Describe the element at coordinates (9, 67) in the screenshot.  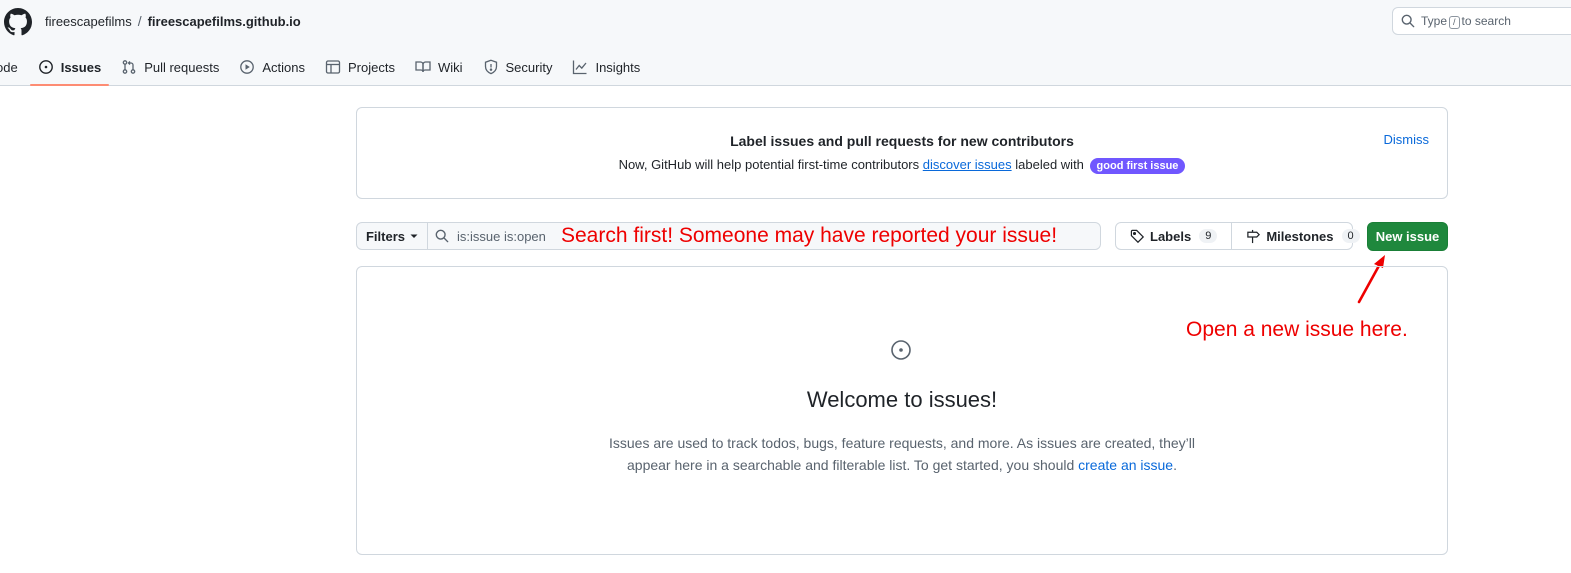
I see `tab-label: ode` at that location.